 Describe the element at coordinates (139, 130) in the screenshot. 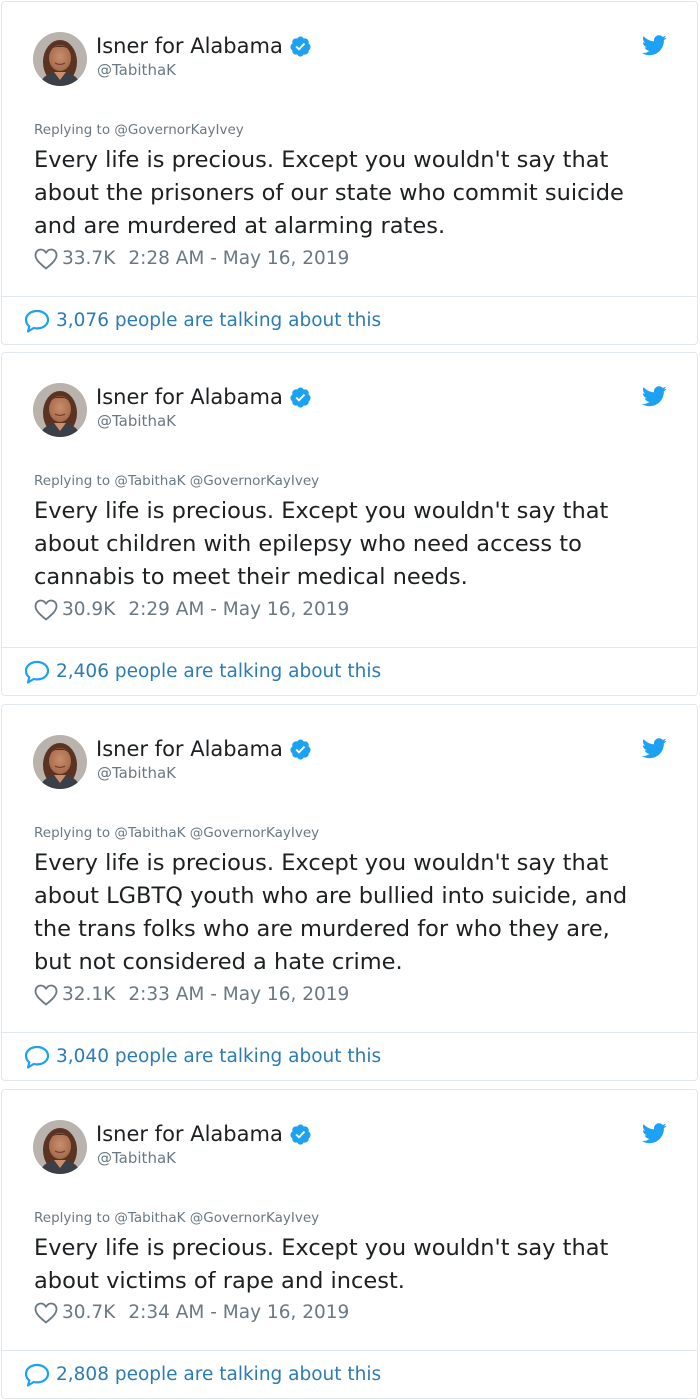

I see `replying-to: Replying to @GovernorKayIvey` at that location.